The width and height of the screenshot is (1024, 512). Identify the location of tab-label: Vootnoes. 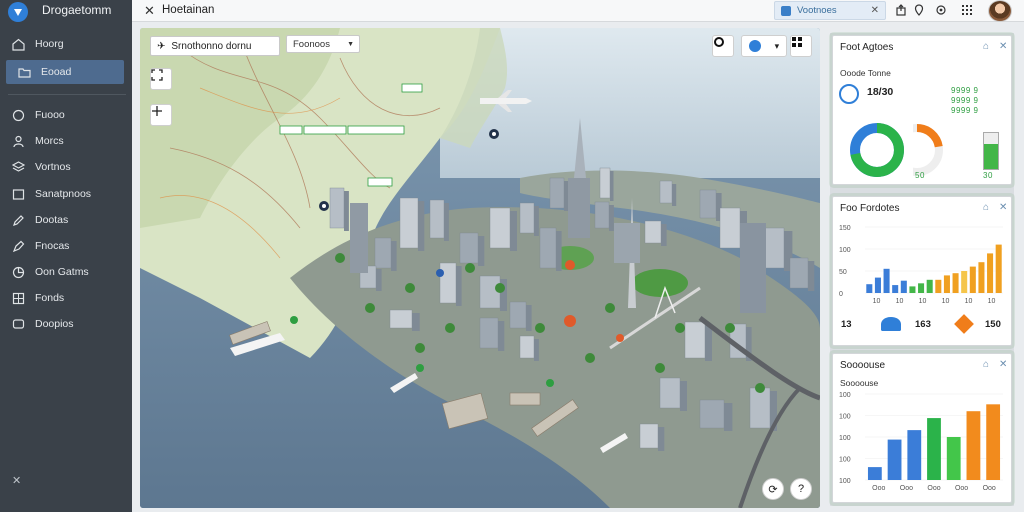
(817, 10).